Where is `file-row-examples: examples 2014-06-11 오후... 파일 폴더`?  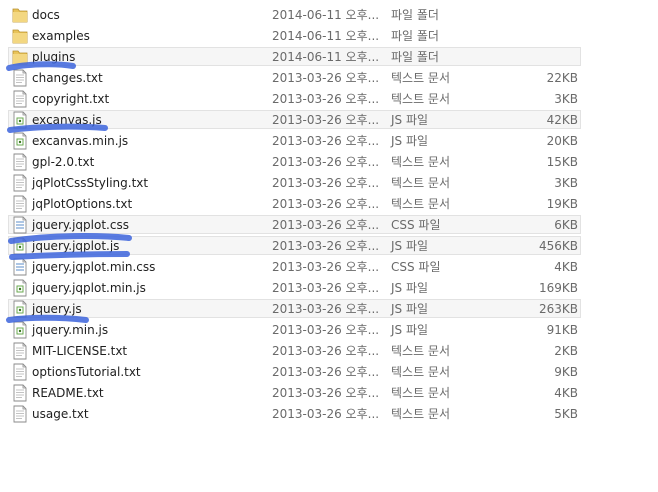 file-row-examples: examples 2014-06-11 오후... 파일 폴더 is located at coordinates (329, 36).